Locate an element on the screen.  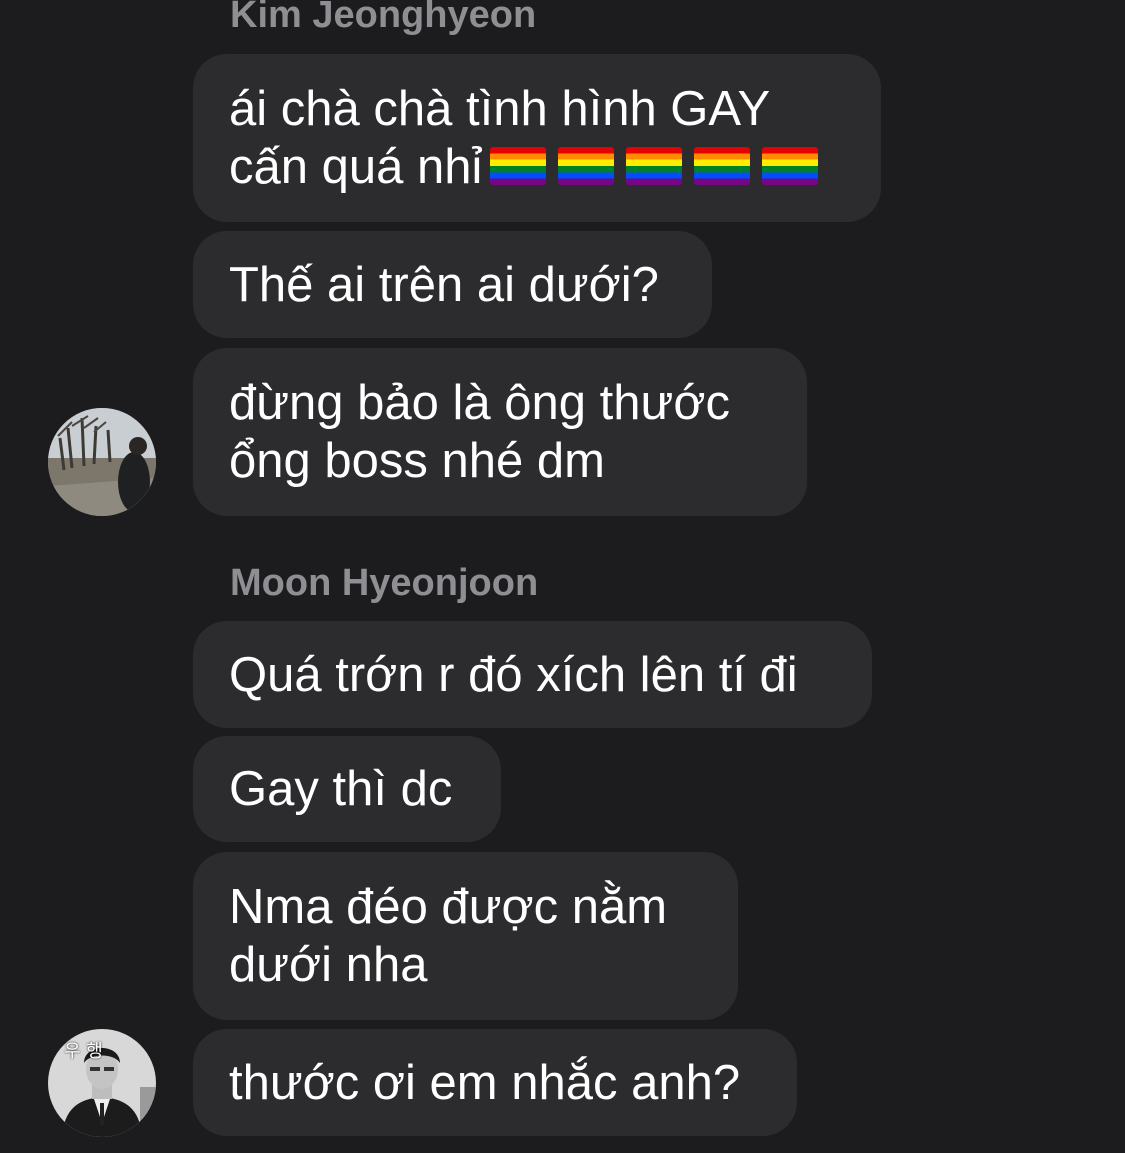
message-text: Quá trớn r đó xích lên tí đi is located at coordinates (513, 674).